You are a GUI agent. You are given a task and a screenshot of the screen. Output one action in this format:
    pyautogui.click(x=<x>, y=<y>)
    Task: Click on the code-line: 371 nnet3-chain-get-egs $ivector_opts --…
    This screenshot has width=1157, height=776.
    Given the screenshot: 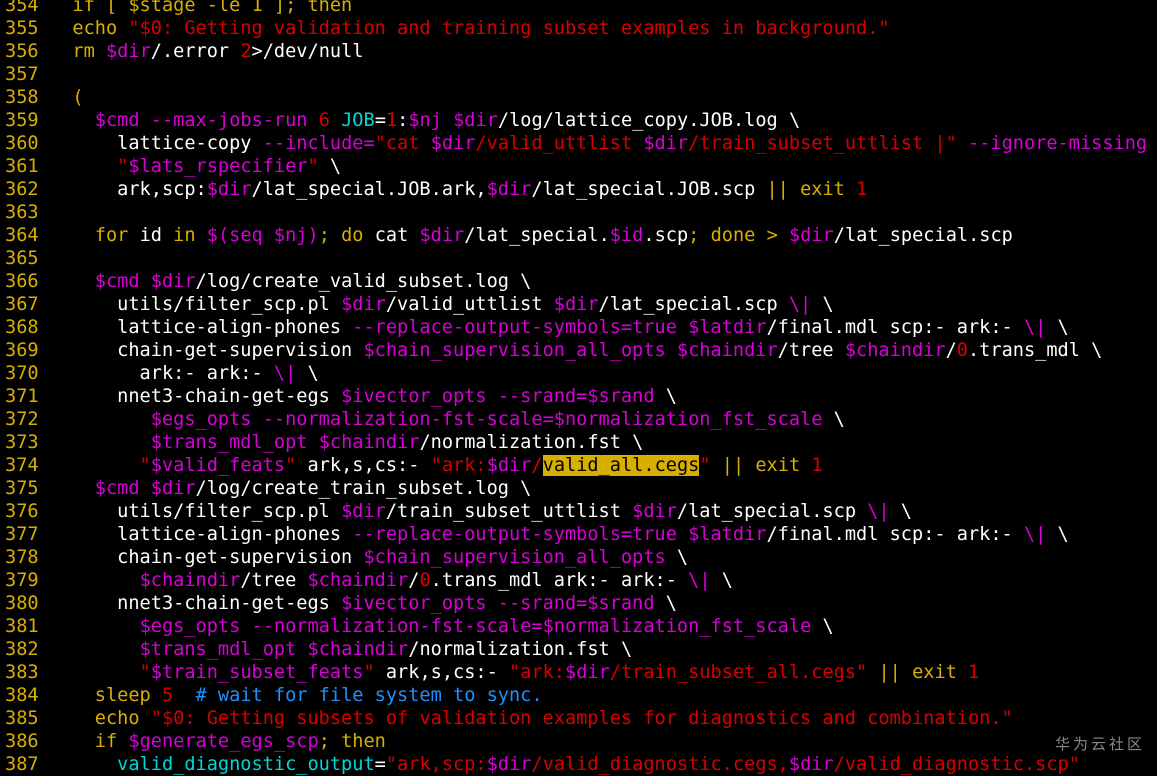 What is the action you would take?
    pyautogui.click(x=578, y=396)
    